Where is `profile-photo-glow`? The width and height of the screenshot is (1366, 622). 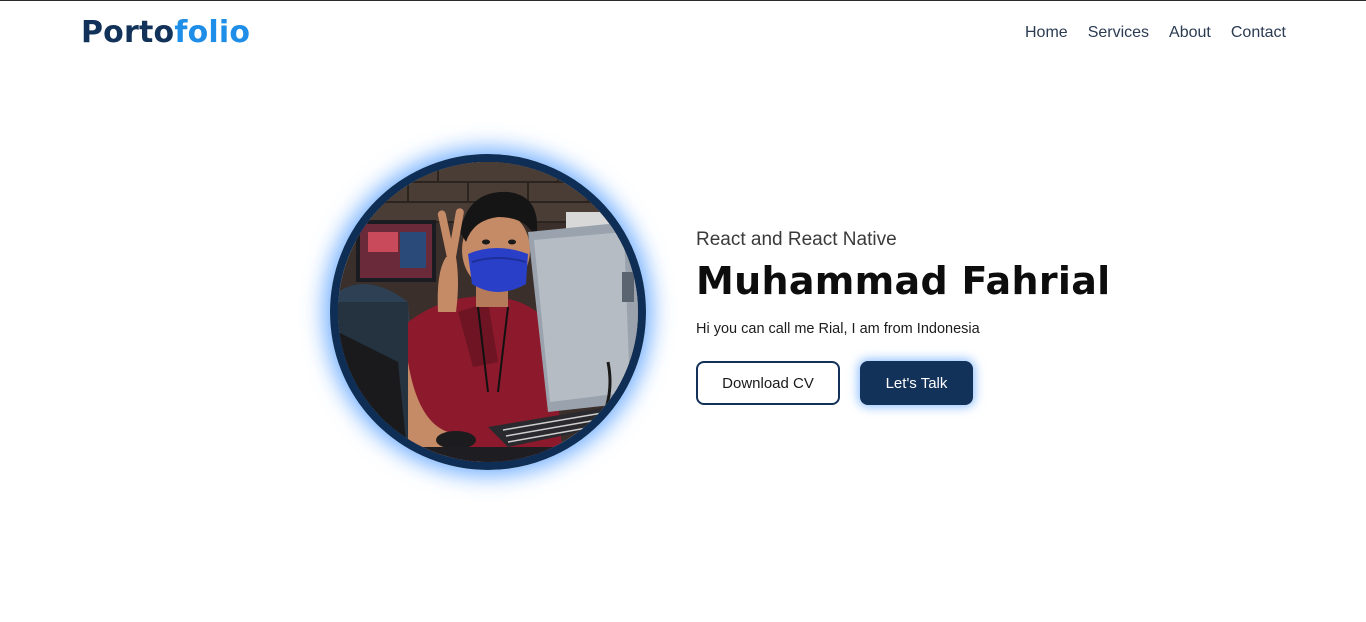 profile-photo-glow is located at coordinates (488, 312).